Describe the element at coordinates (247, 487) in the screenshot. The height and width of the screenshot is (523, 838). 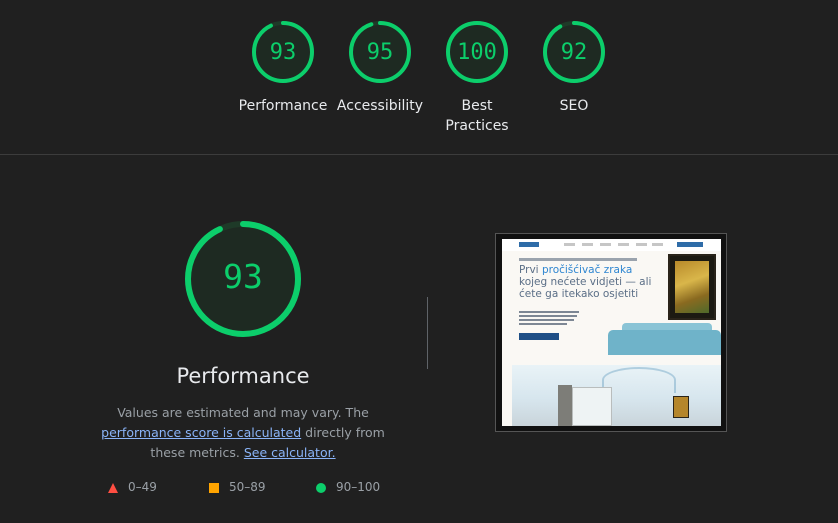
I see `legend-average-label: 50–89` at that location.